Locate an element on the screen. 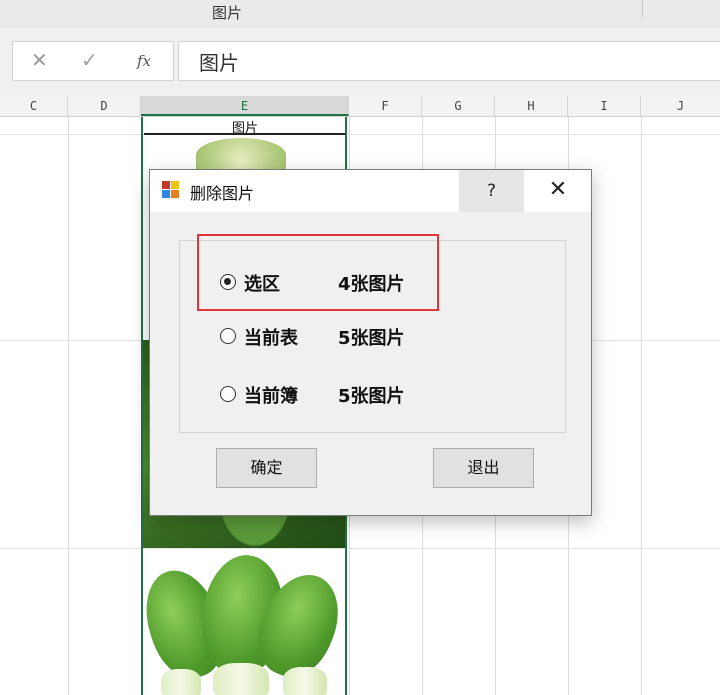 This screenshot has height=695, width=720. column-header-h: H is located at coordinates (531, 106).